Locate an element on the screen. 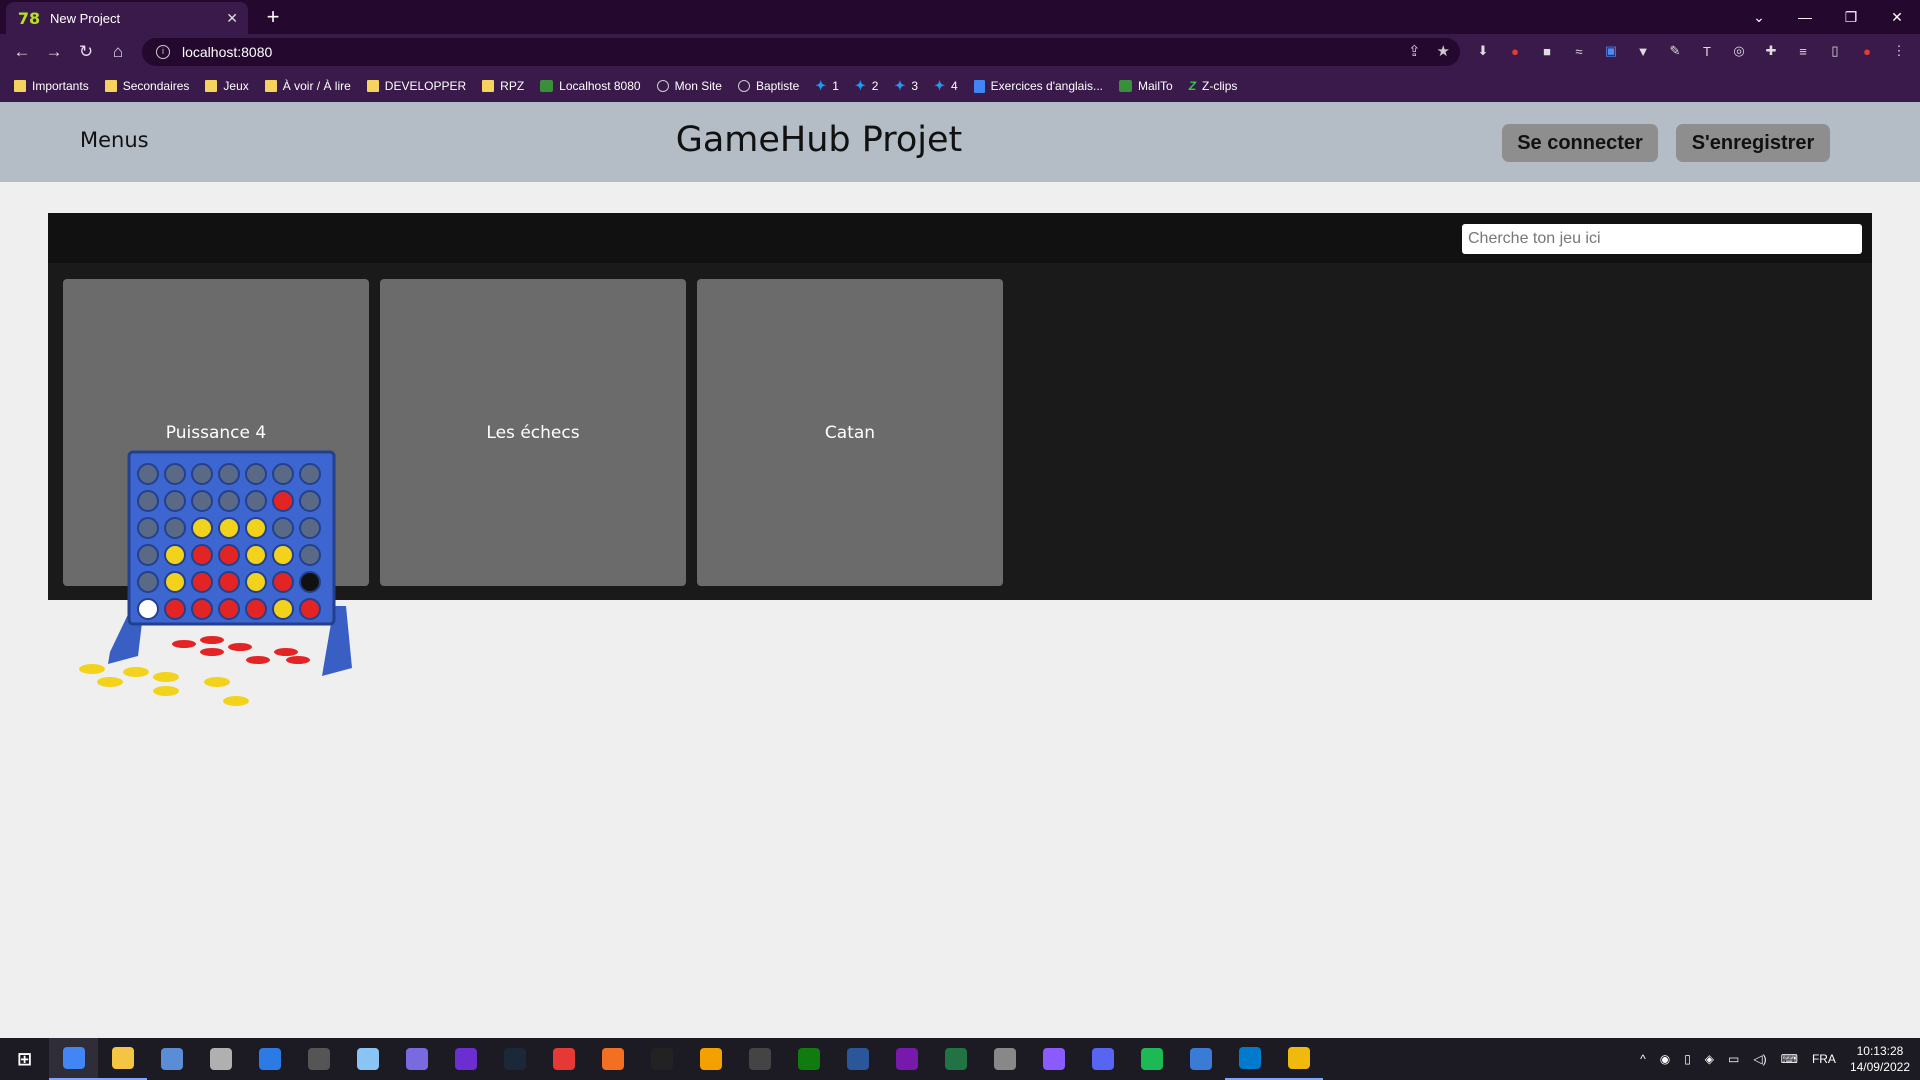  game-card-label: Puissance 4 is located at coordinates (216, 432).